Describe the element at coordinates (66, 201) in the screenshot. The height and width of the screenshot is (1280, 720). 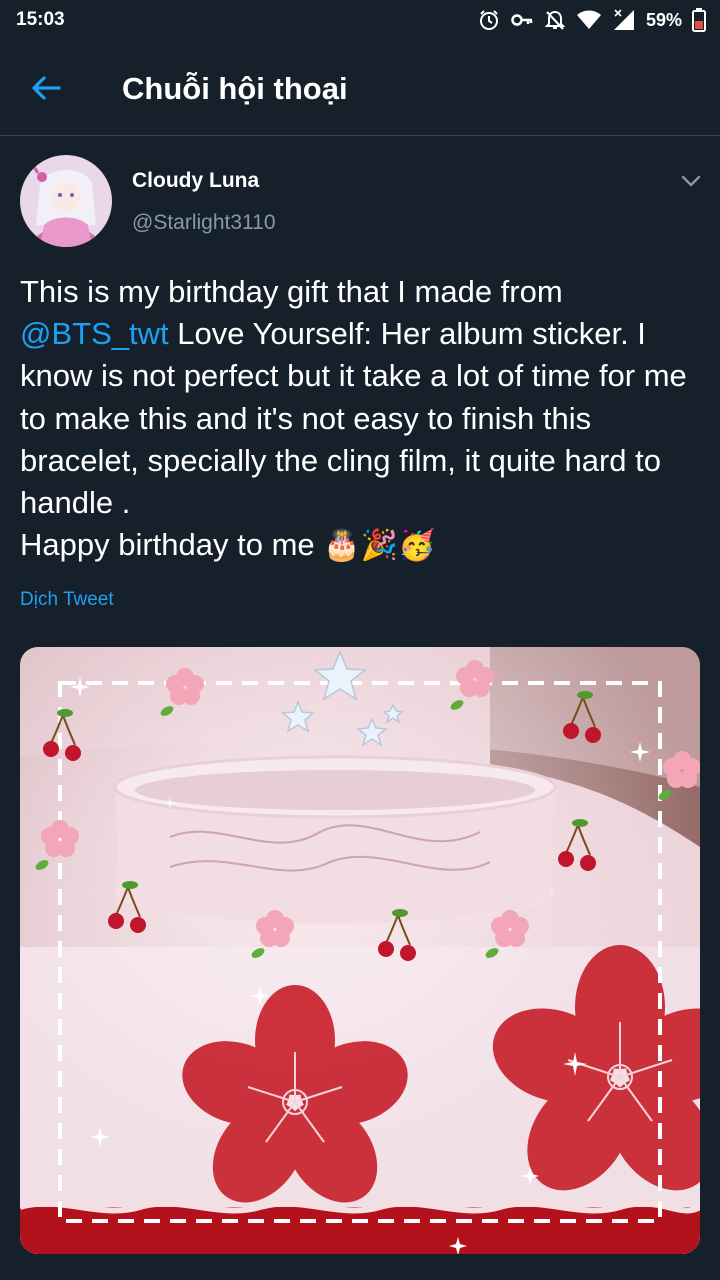
I see `avatar` at that location.